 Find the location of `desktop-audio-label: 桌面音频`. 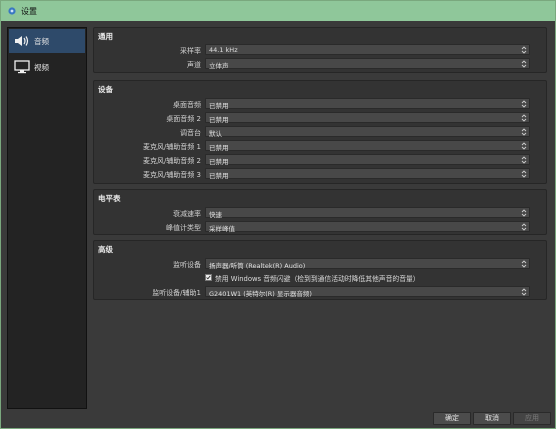

desktop-audio-label: 桌面音频 is located at coordinates (187, 105).